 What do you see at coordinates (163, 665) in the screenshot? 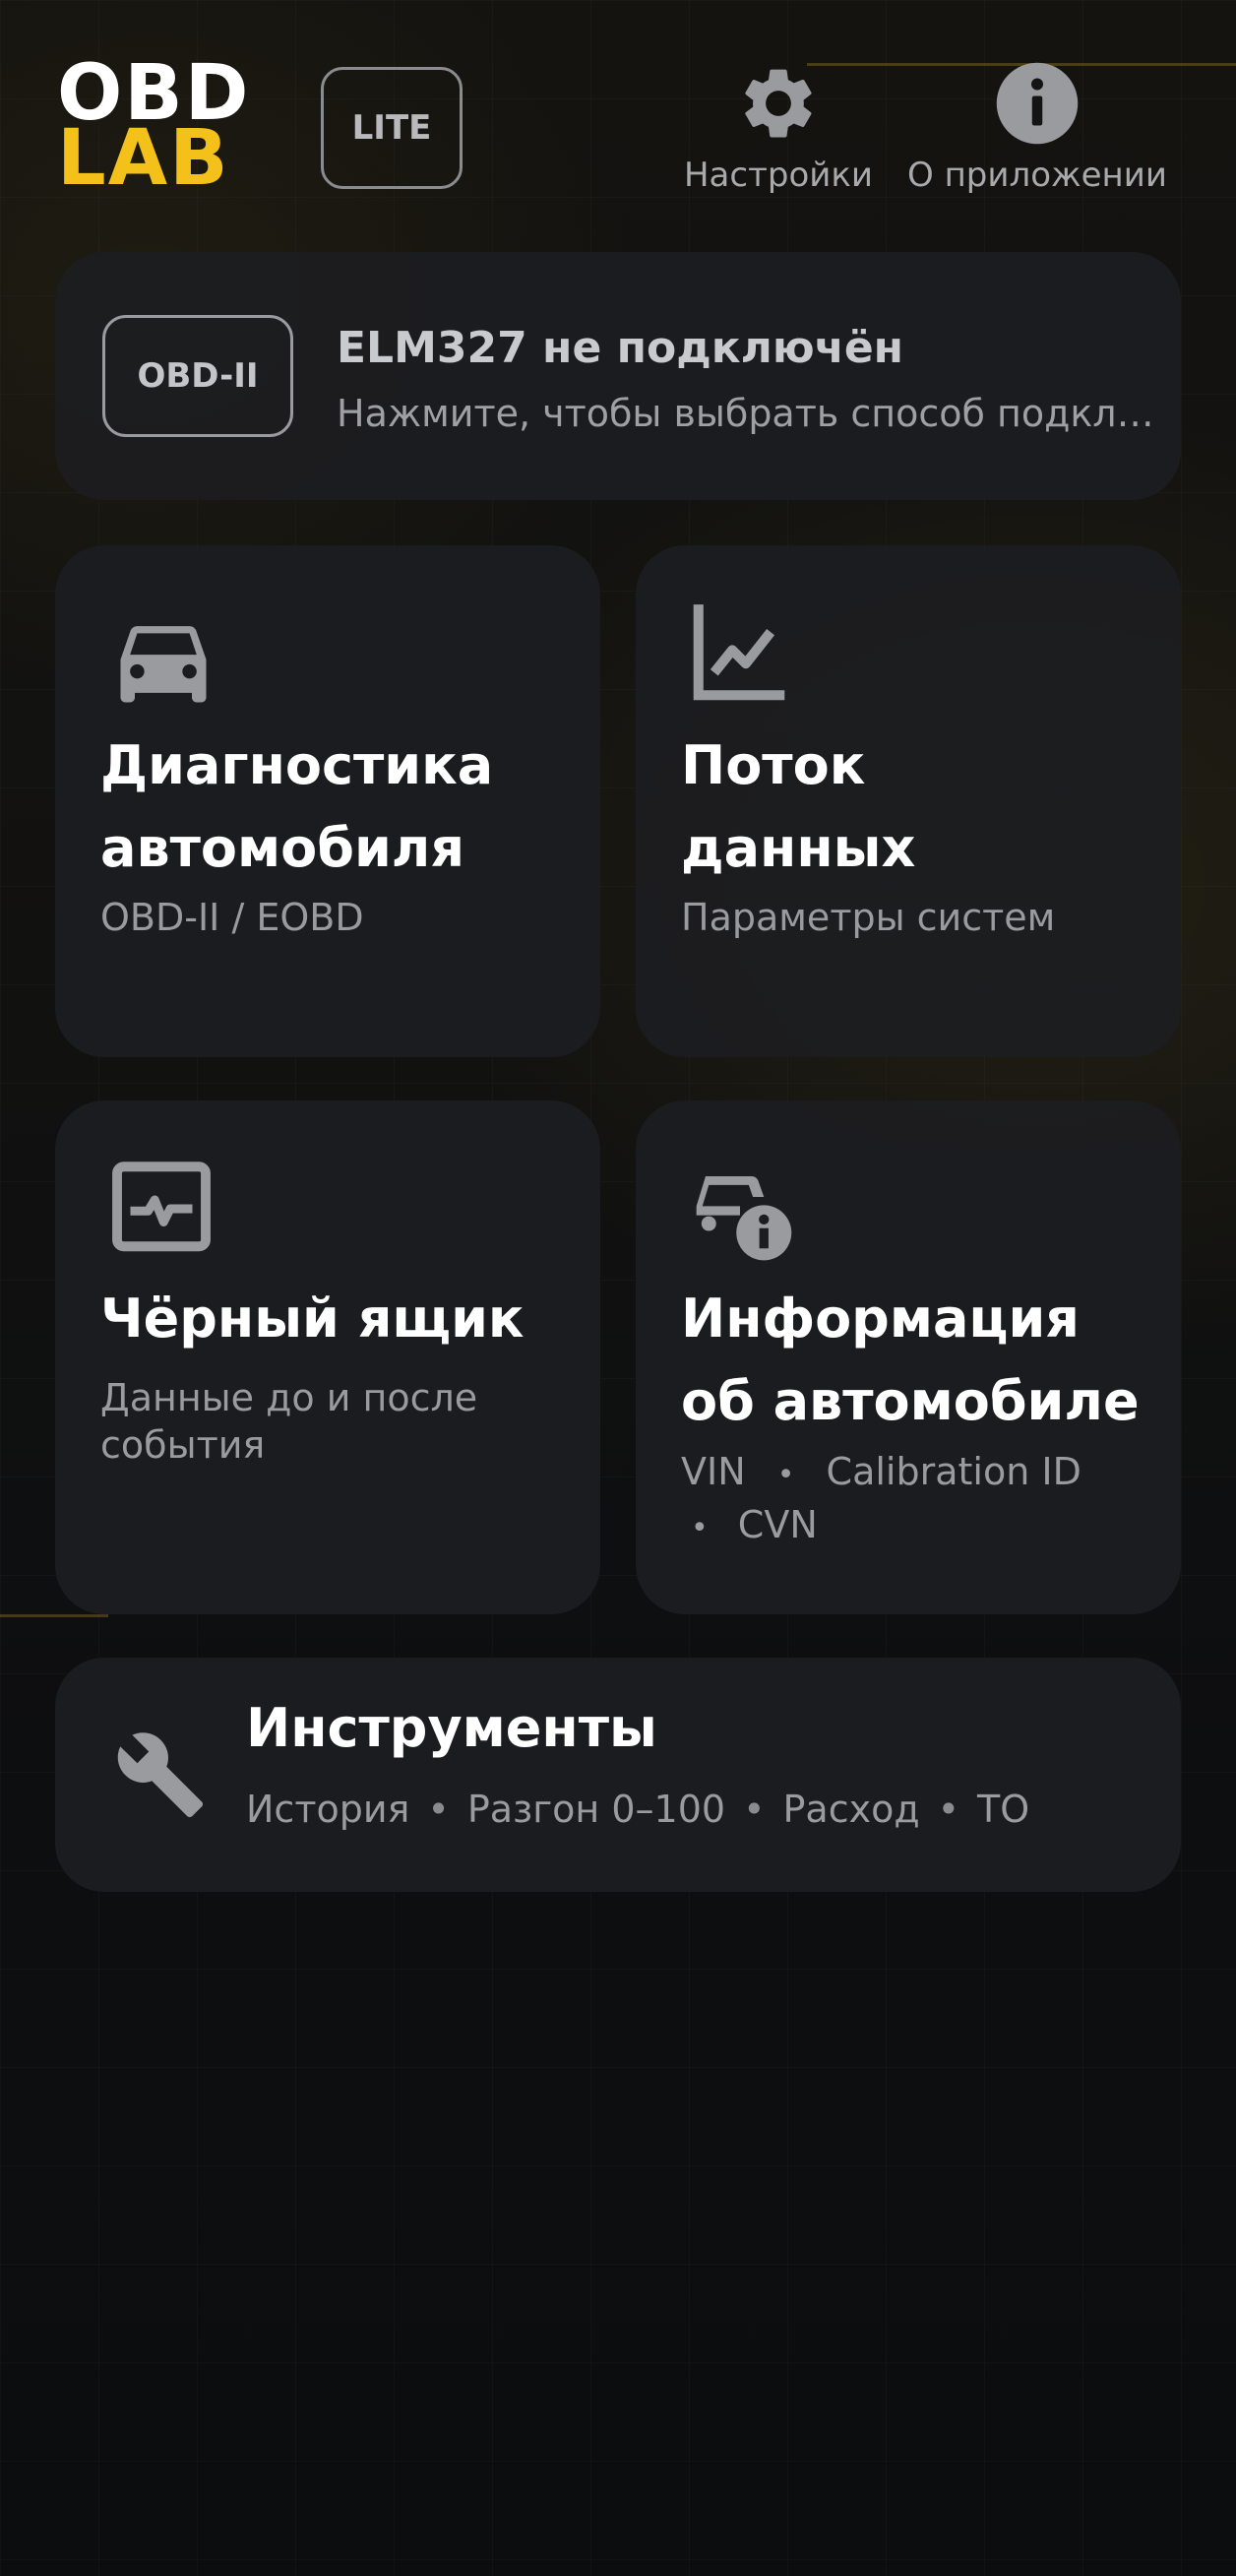
I see `car-icon` at bounding box center [163, 665].